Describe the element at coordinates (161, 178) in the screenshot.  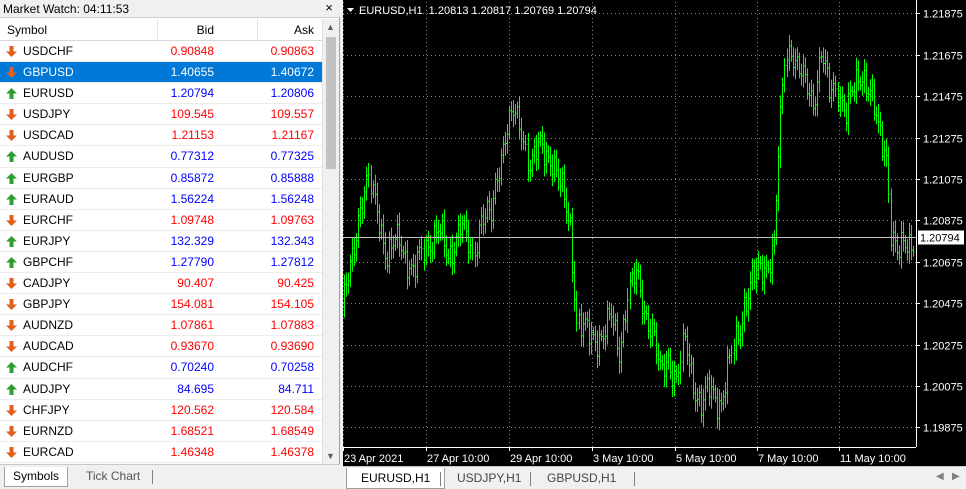
I see `symbol-row: EURGBP 0.85872 0.85888` at that location.